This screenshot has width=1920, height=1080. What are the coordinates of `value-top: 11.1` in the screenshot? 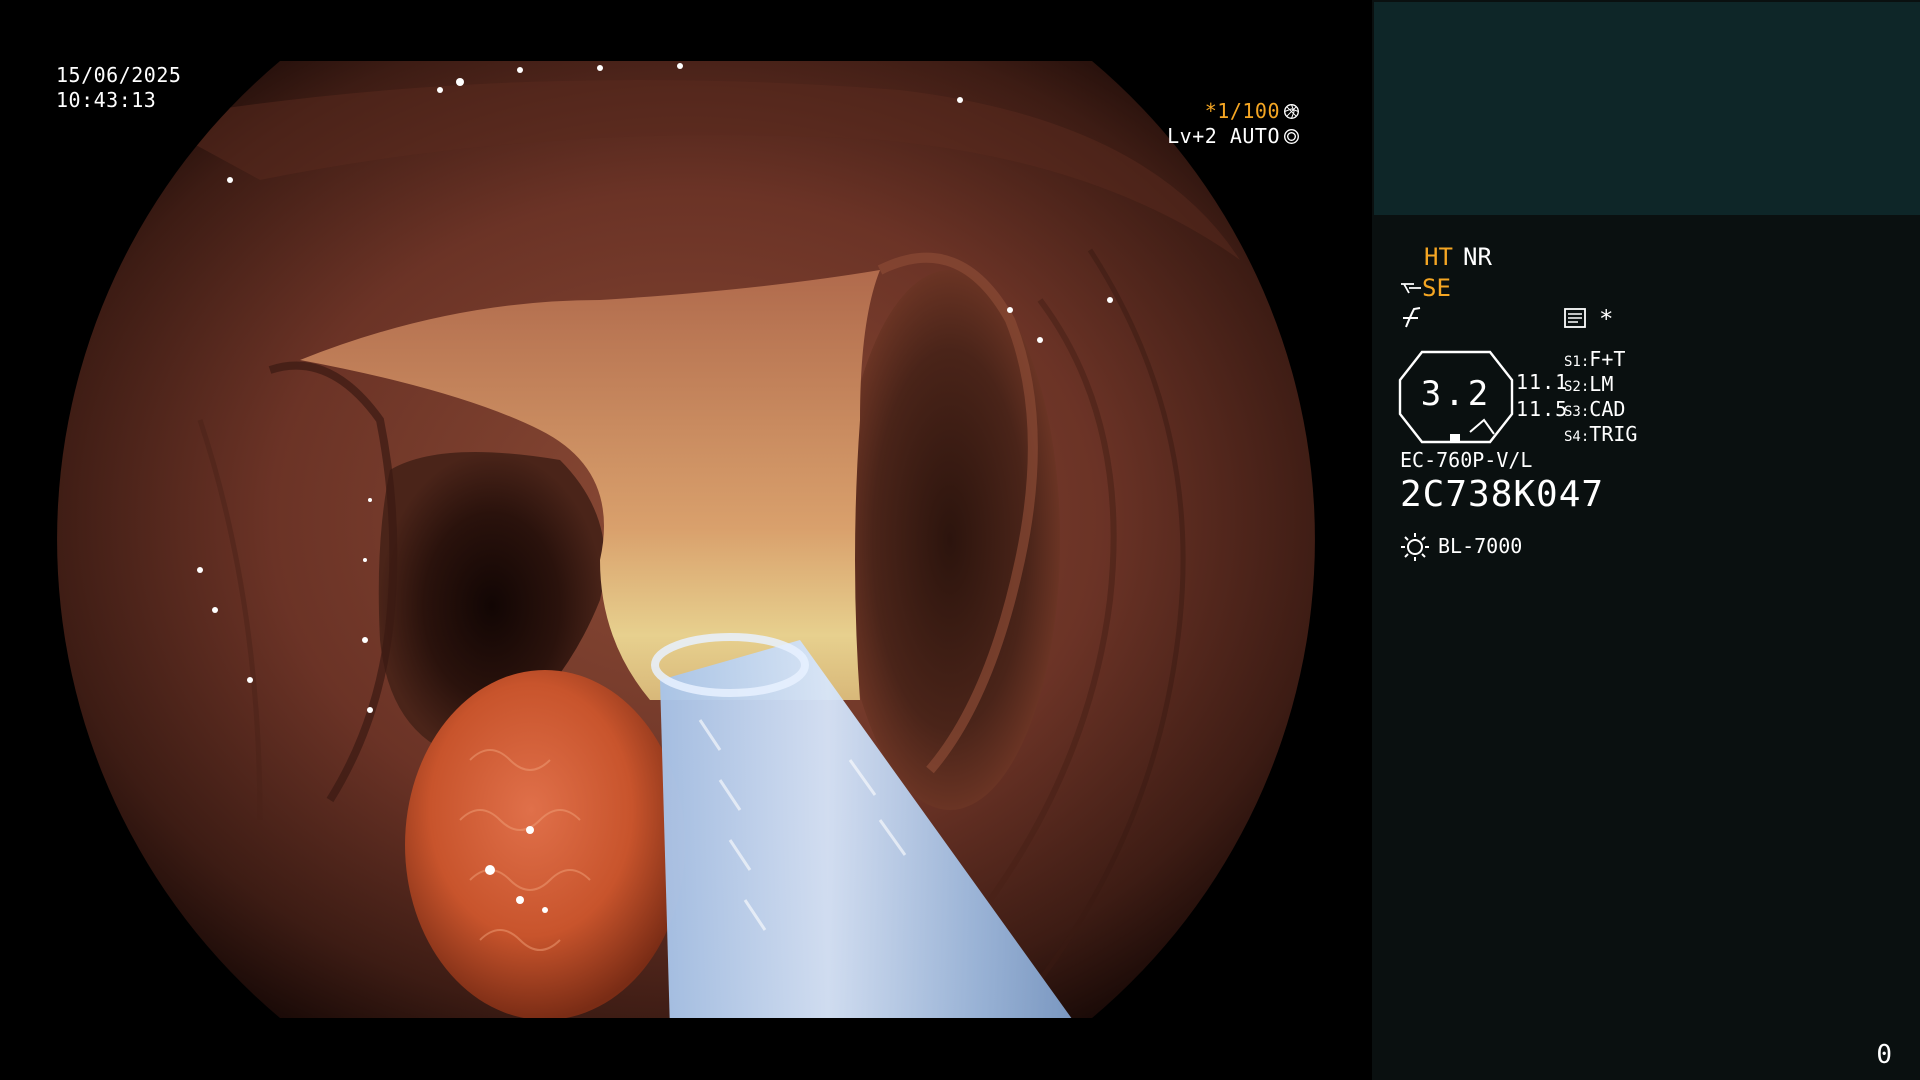 It's located at (1542, 382).